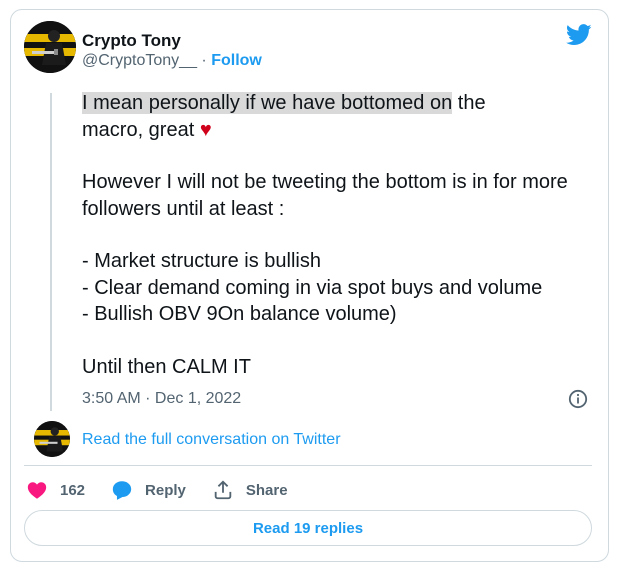 The image size is (619, 571). I want to click on conversation-avatar, so click(52, 439).